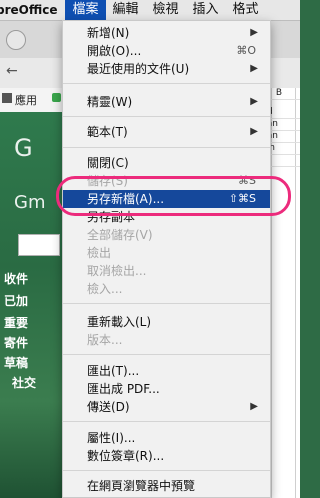 This screenshot has width=320, height=498. Describe the element at coordinates (166, 322) in the screenshot. I see `menu-item-reload: 重新載入(L)` at that location.